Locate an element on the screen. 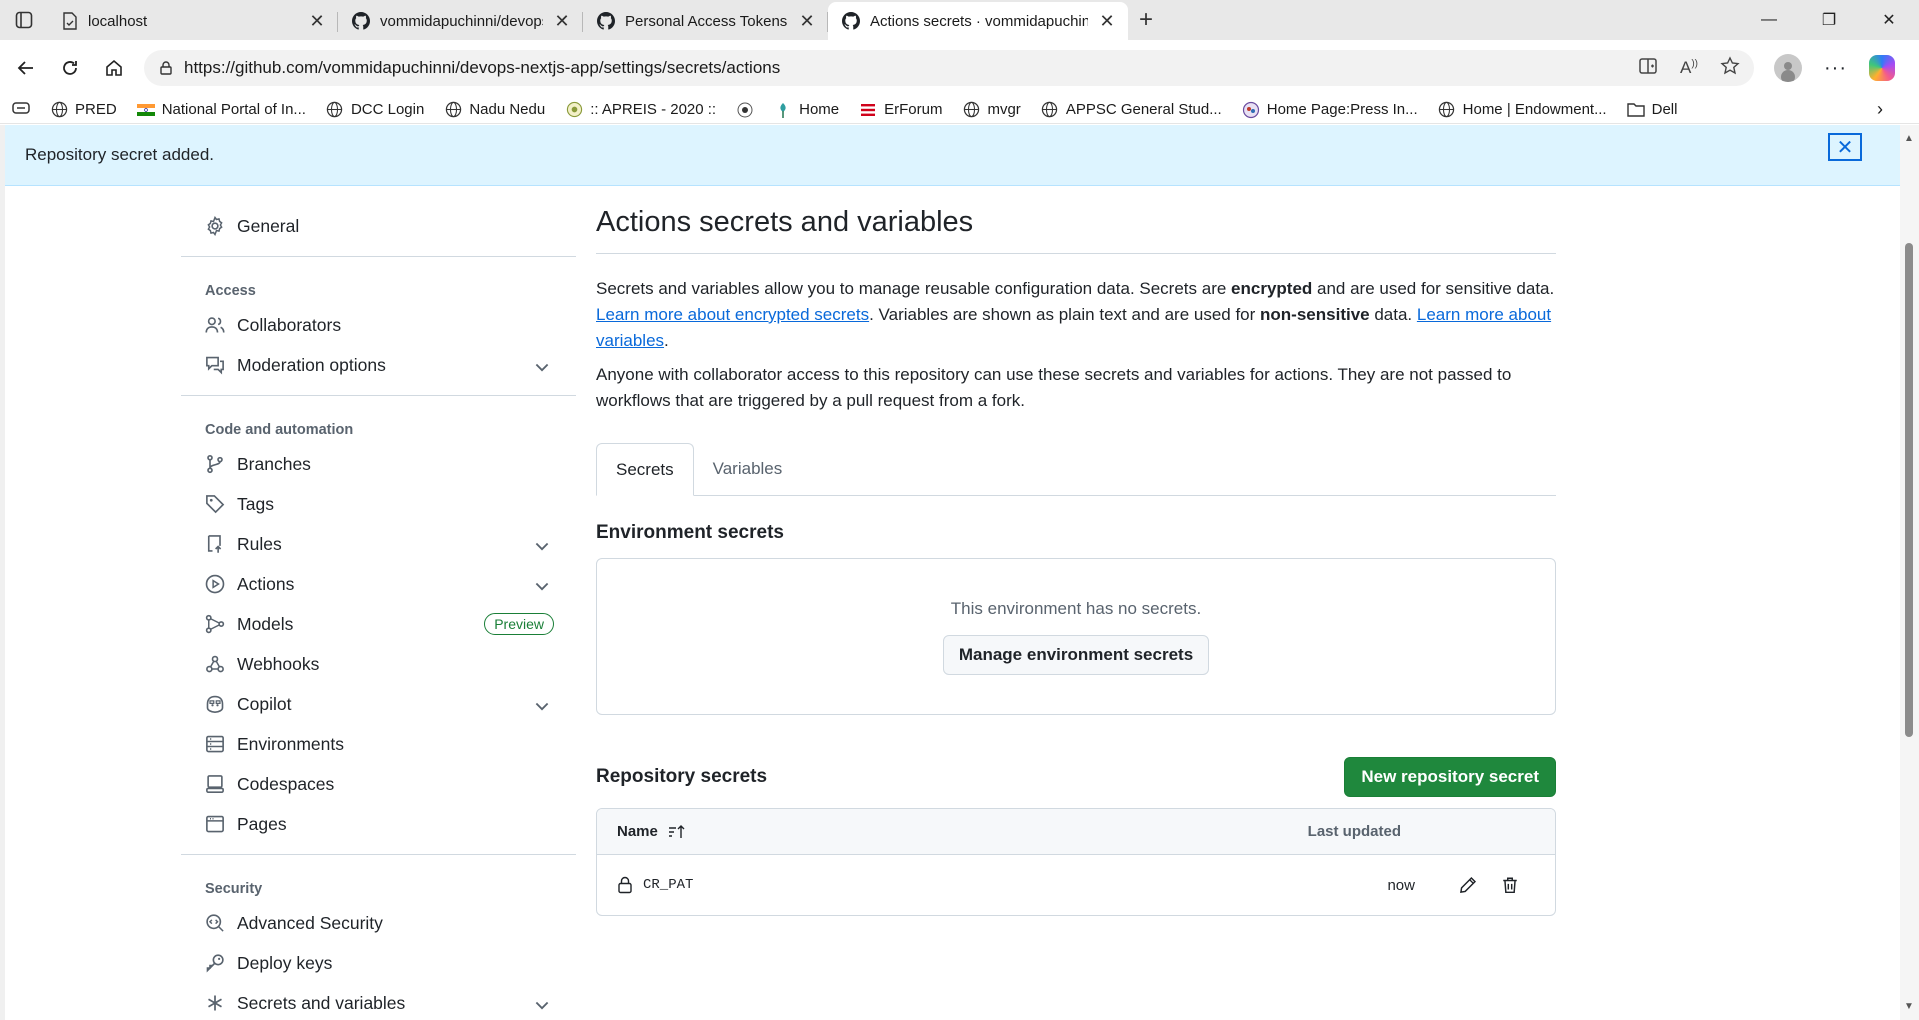 The width and height of the screenshot is (1919, 1020). close-window-icon: ✕ is located at coordinates (1889, 20).